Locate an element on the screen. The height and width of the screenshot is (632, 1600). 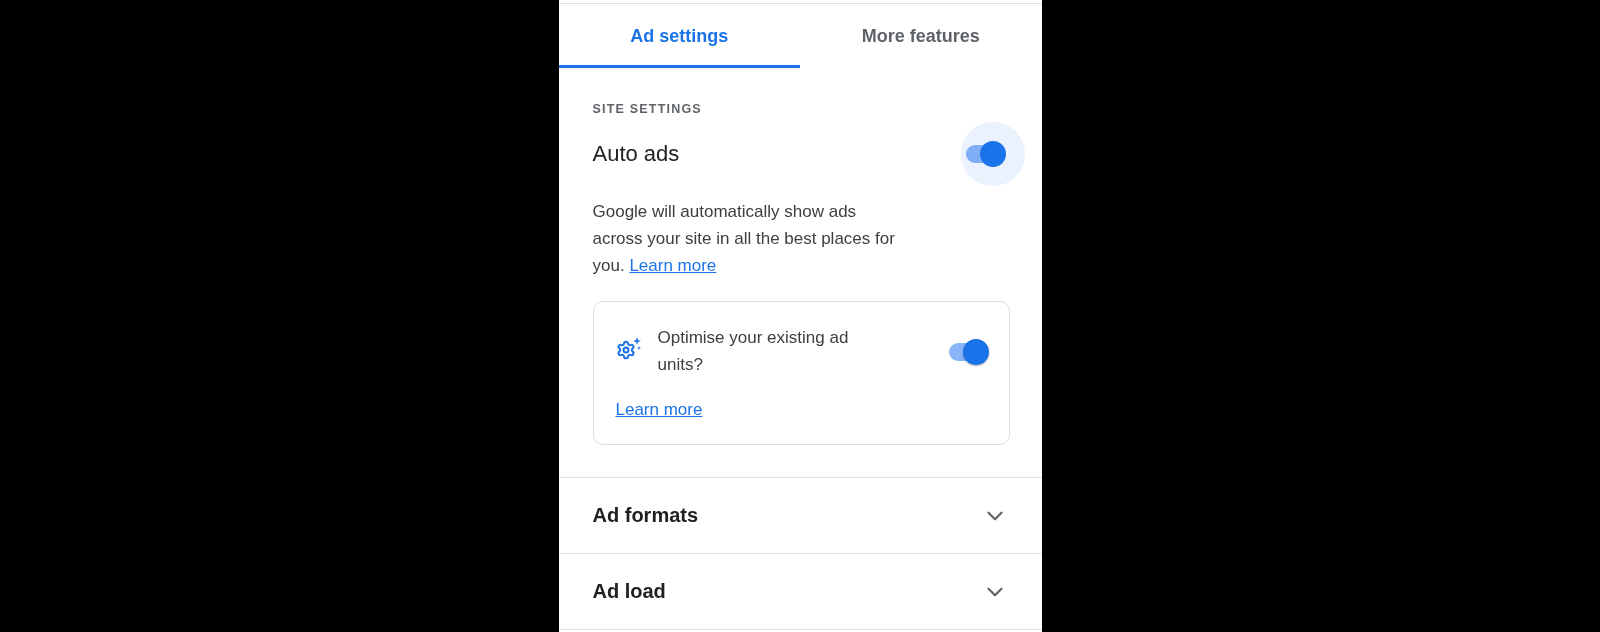
section-label: SITE SETTINGS is located at coordinates (647, 109).